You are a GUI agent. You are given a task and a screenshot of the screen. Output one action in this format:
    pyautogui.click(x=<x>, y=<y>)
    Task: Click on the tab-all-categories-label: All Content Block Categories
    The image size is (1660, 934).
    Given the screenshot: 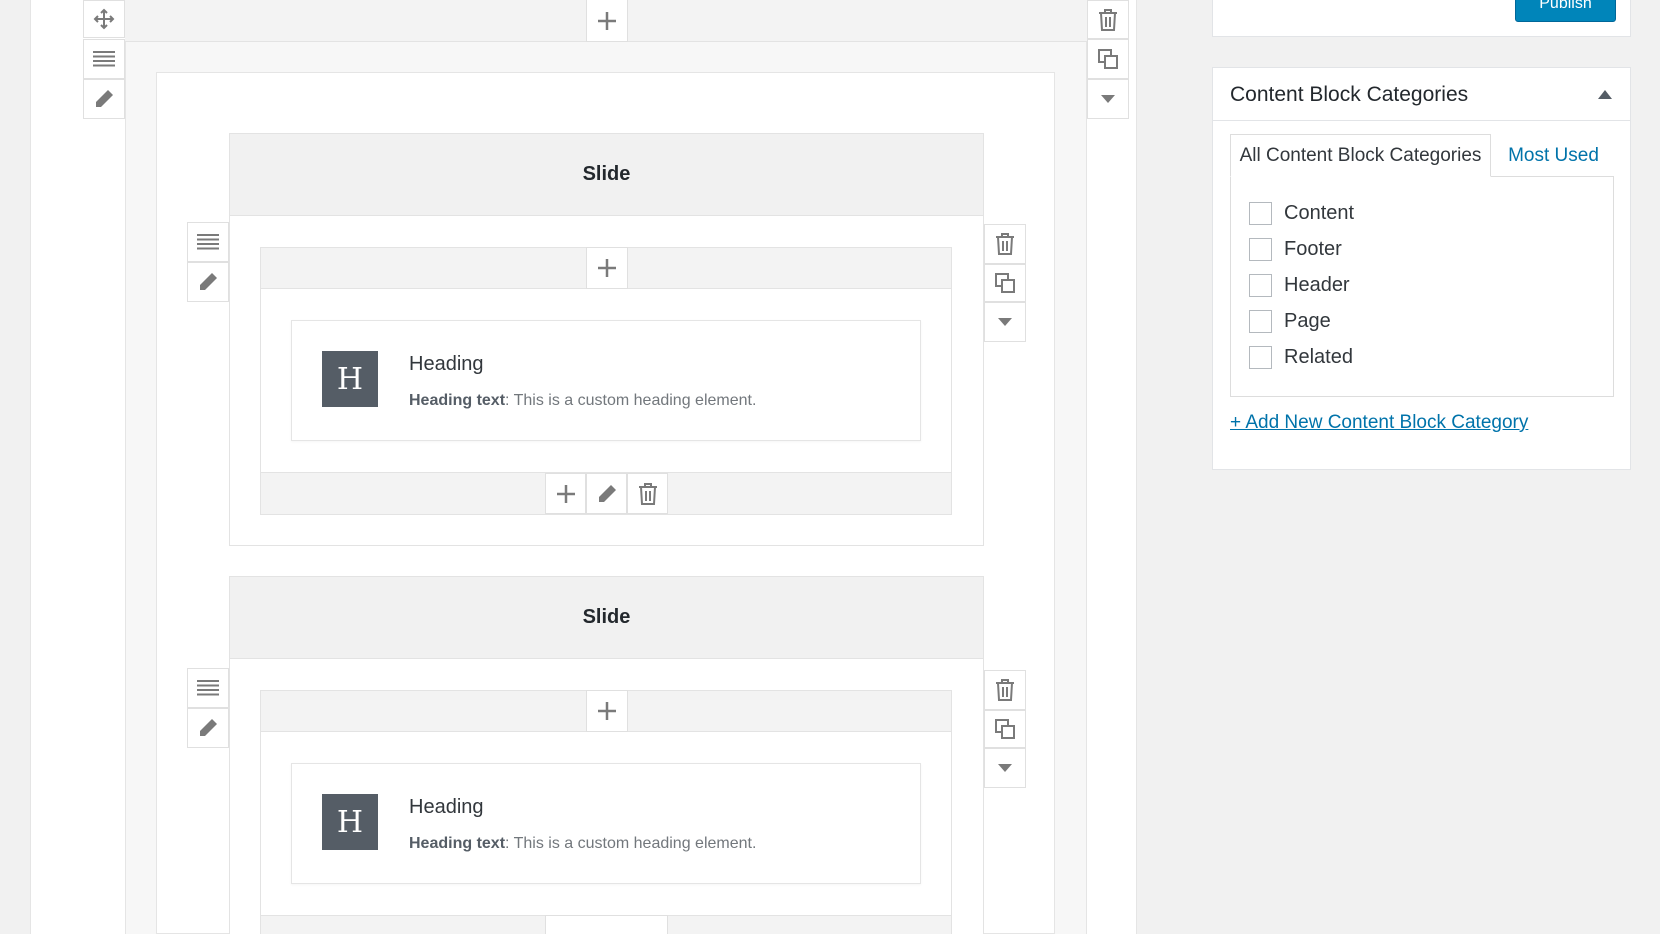 What is the action you would take?
    pyautogui.click(x=1360, y=155)
    